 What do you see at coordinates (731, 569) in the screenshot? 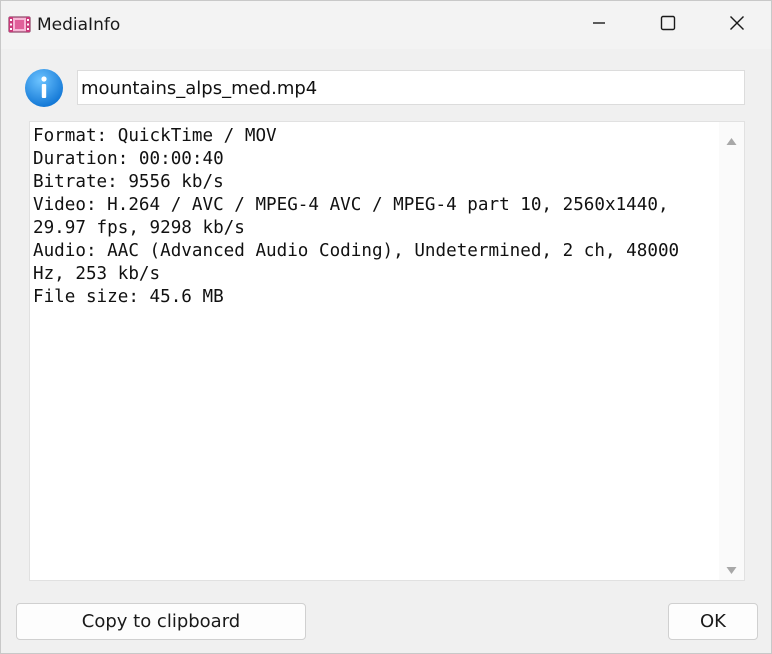
I see `scroll-down-arrow-icon` at bounding box center [731, 569].